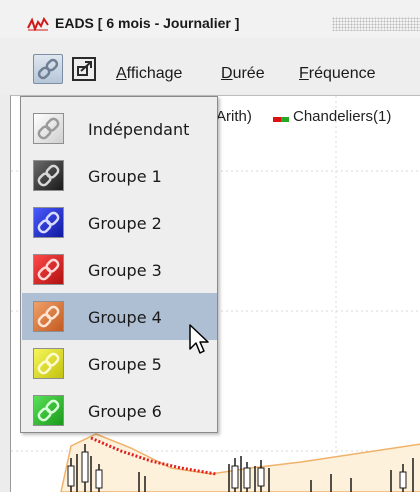  I want to click on title-bar: EADS [ 6 mois - Journalier ], so click(210, 19).